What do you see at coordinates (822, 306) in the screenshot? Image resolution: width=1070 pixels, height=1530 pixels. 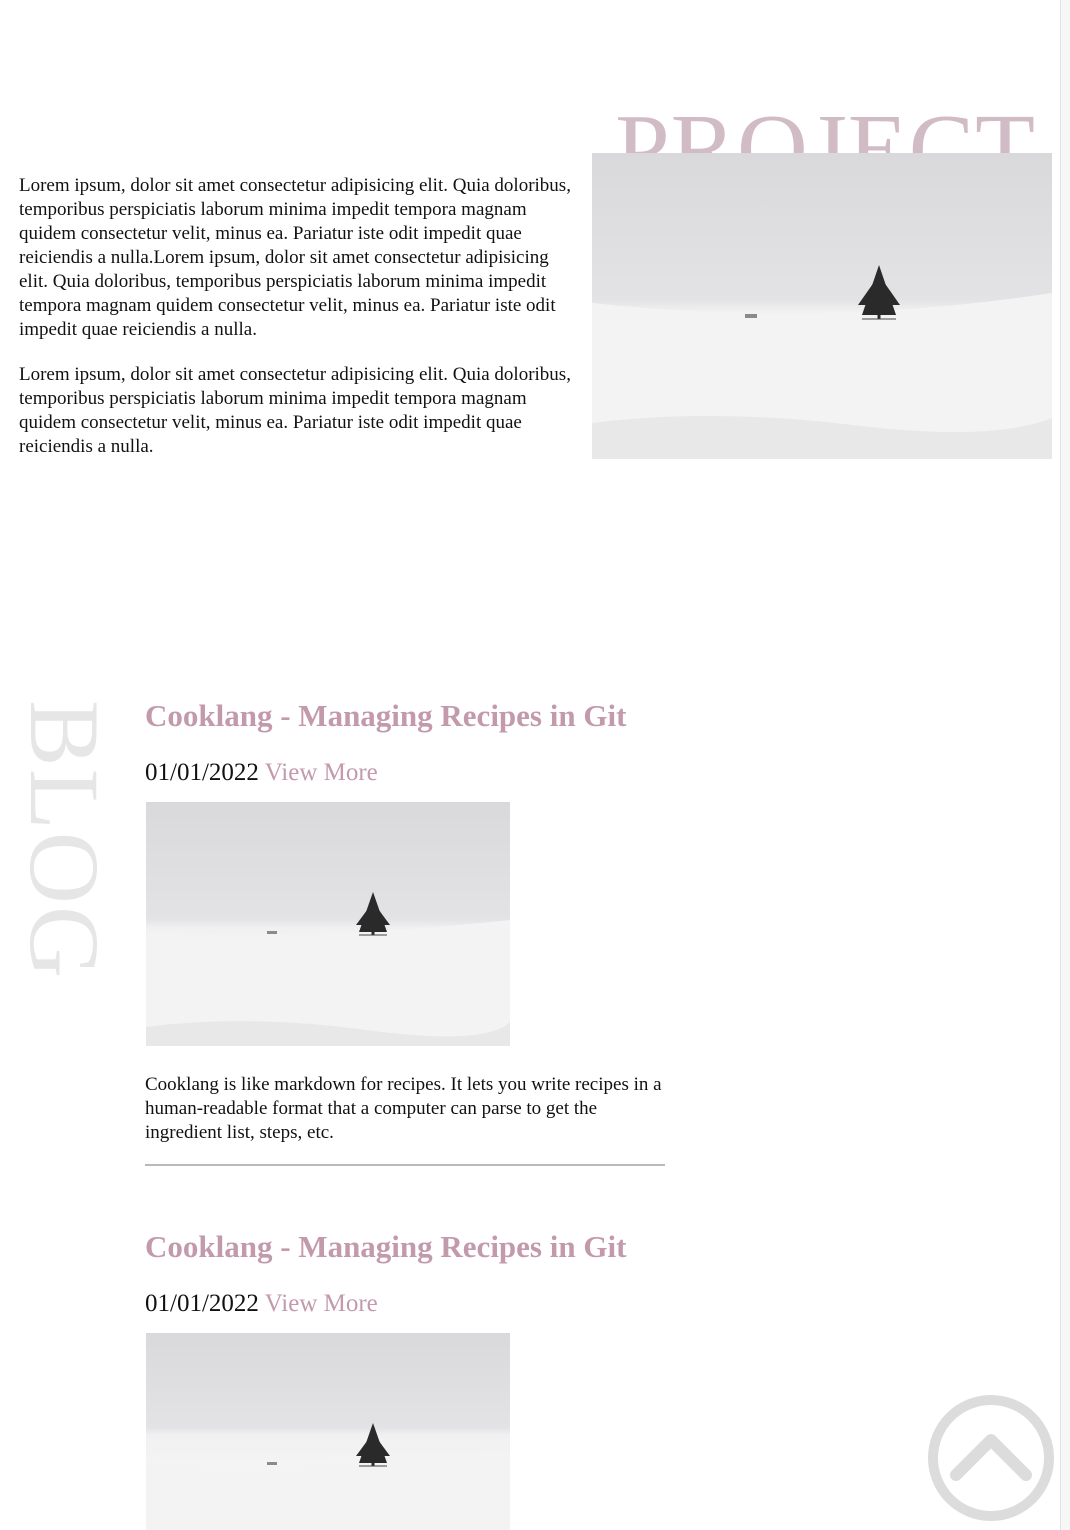 I see `project-image` at bounding box center [822, 306].